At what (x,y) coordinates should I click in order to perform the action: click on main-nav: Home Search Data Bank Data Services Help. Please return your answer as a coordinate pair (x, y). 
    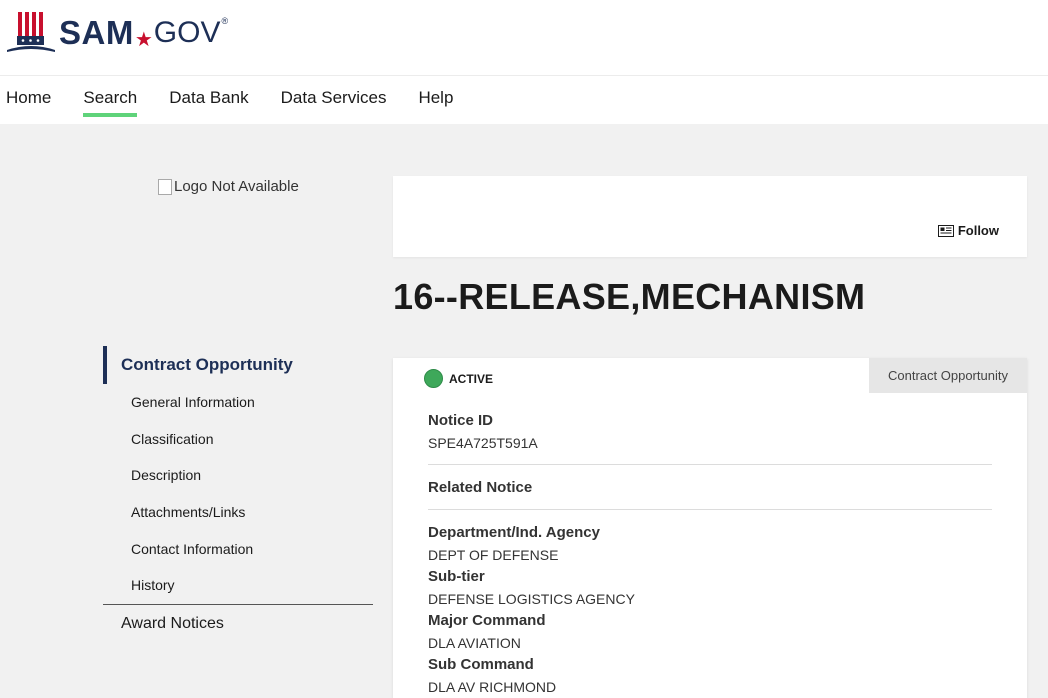
    Looking at the image, I should click on (245, 102).